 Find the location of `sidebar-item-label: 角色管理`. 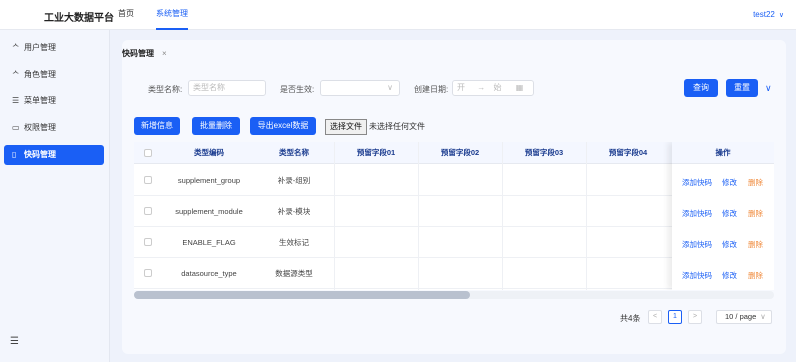

sidebar-item-label: 角色管理 is located at coordinates (40, 74).